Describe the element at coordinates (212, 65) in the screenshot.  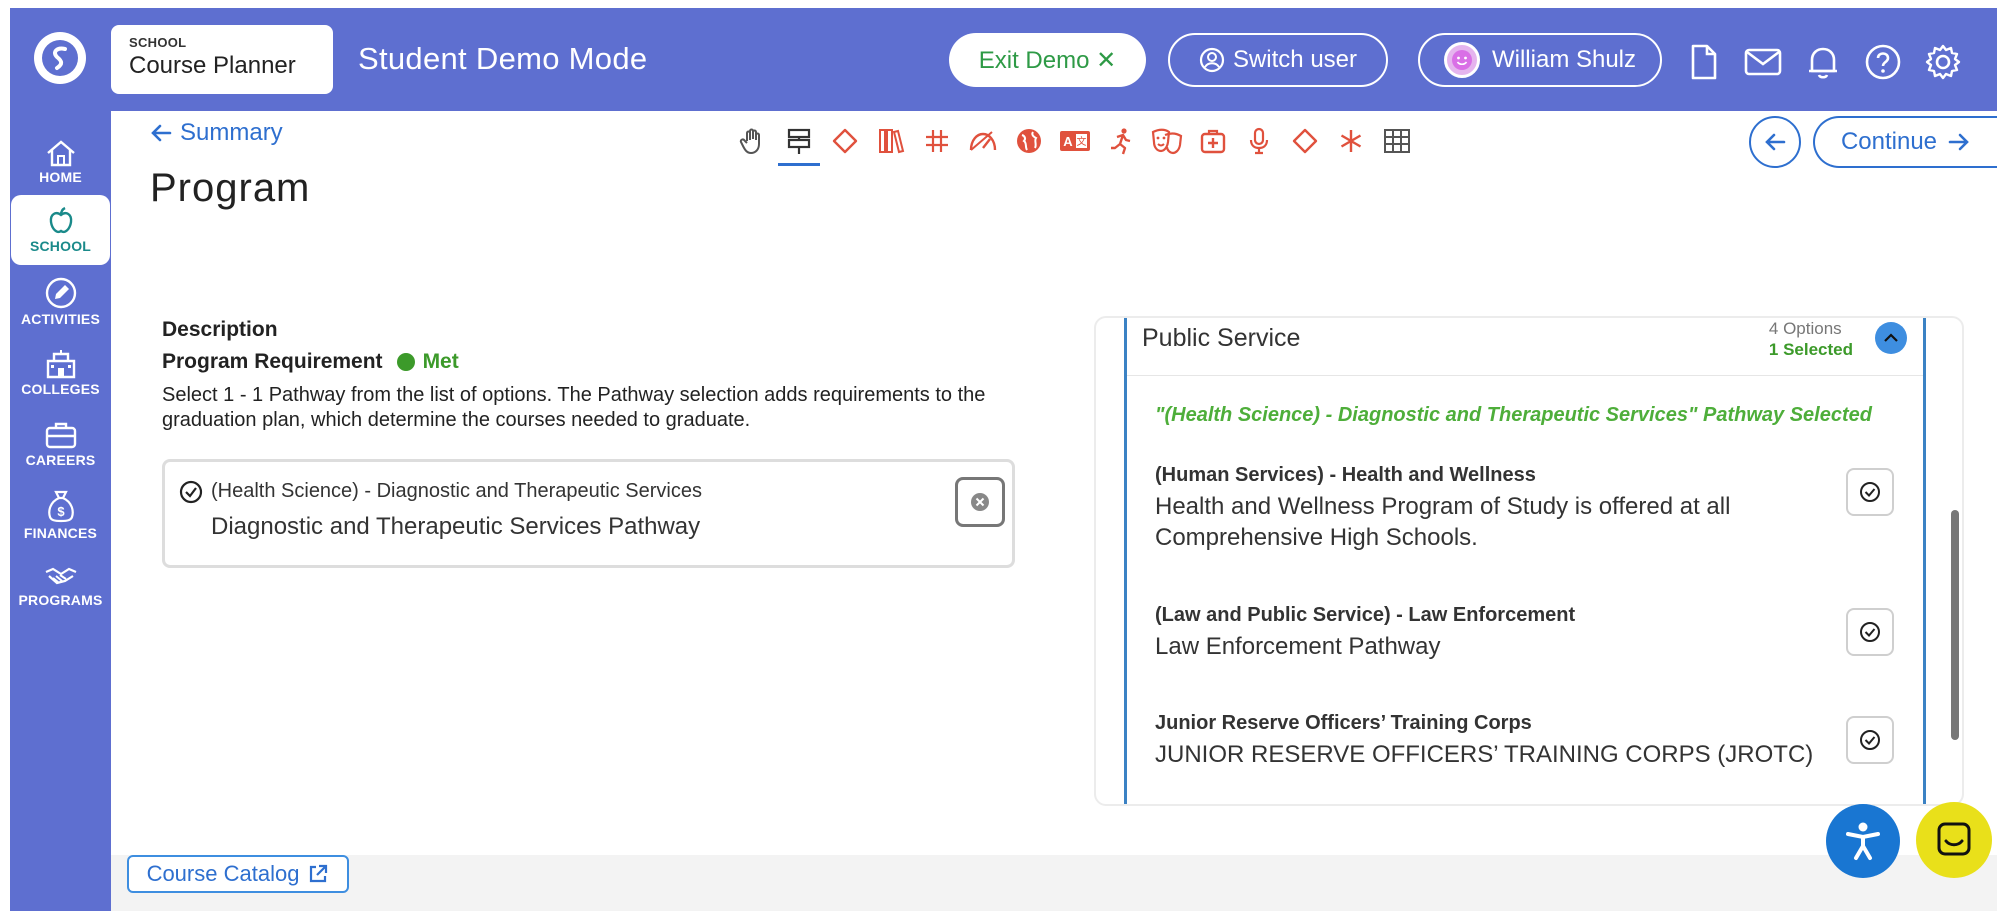
I see `brand-title: Course Planner` at that location.